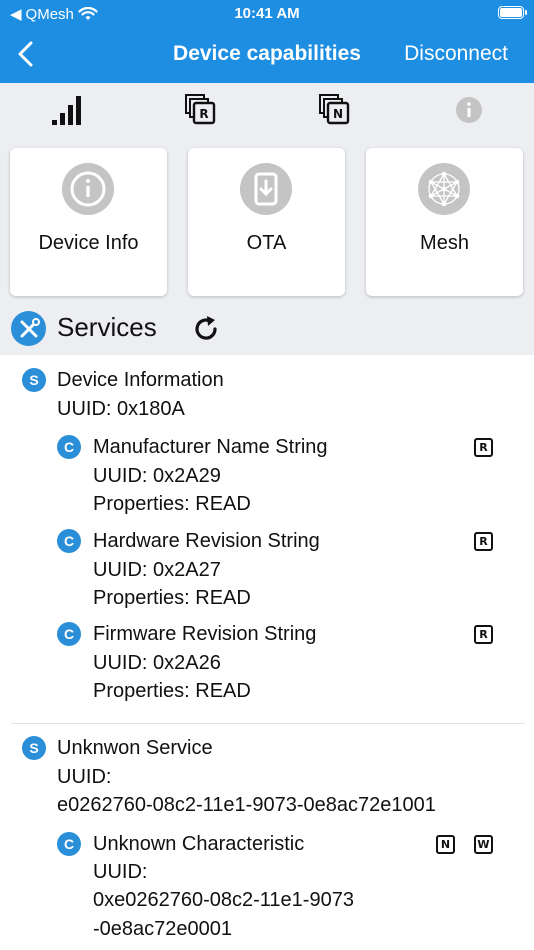 This screenshot has width=534, height=950. Describe the element at coordinates (210, 447) in the screenshot. I see `characteristic-name: Manufacturer Name String` at that location.